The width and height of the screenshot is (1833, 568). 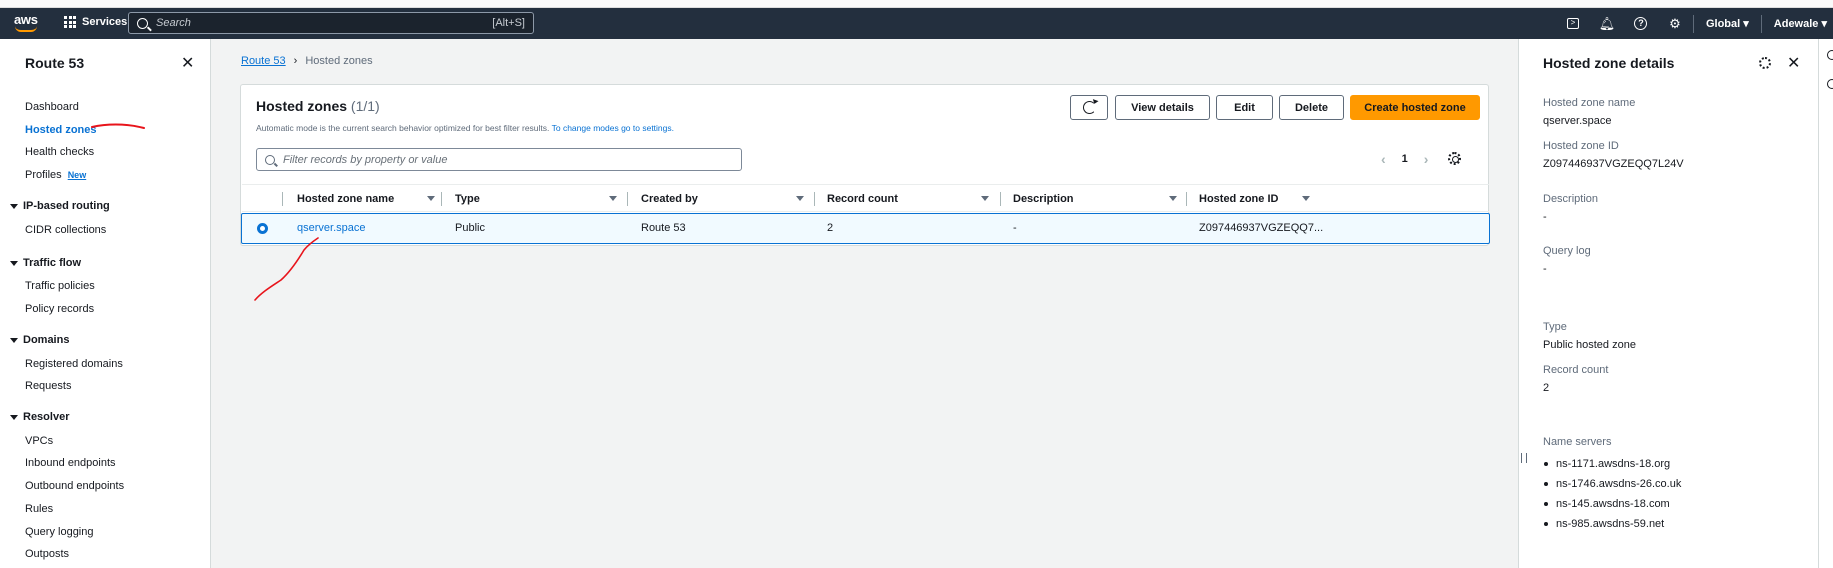 What do you see at coordinates (346, 198) in the screenshot?
I see `column-label: Hosted zone name` at bounding box center [346, 198].